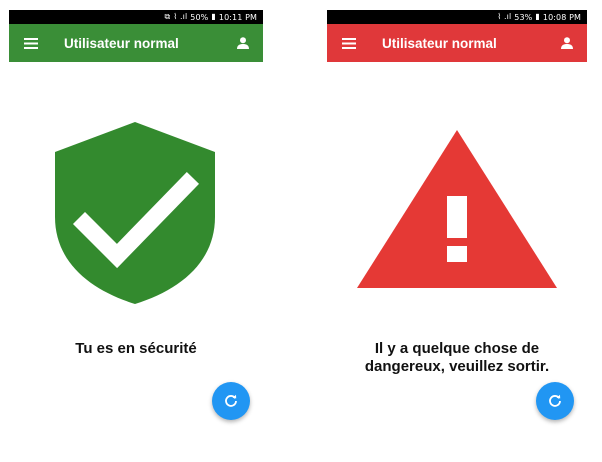  What do you see at coordinates (561, 17) in the screenshot?
I see `status-time: 10:08 PM` at bounding box center [561, 17].